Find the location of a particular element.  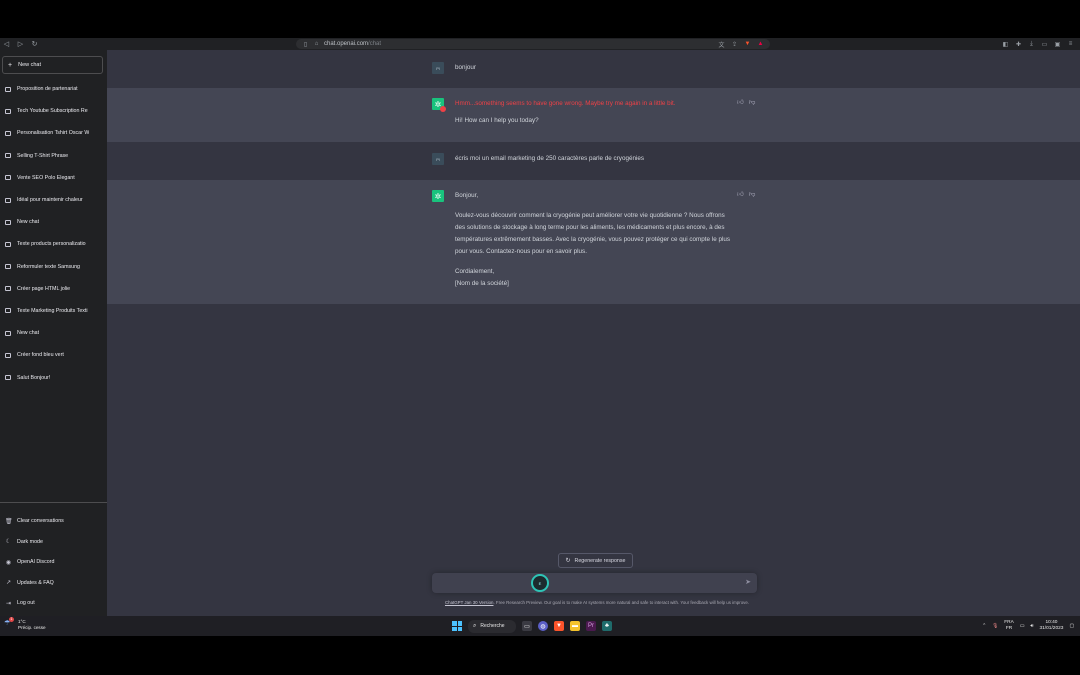

teams-chat-icon: ◍ is located at coordinates (543, 626).